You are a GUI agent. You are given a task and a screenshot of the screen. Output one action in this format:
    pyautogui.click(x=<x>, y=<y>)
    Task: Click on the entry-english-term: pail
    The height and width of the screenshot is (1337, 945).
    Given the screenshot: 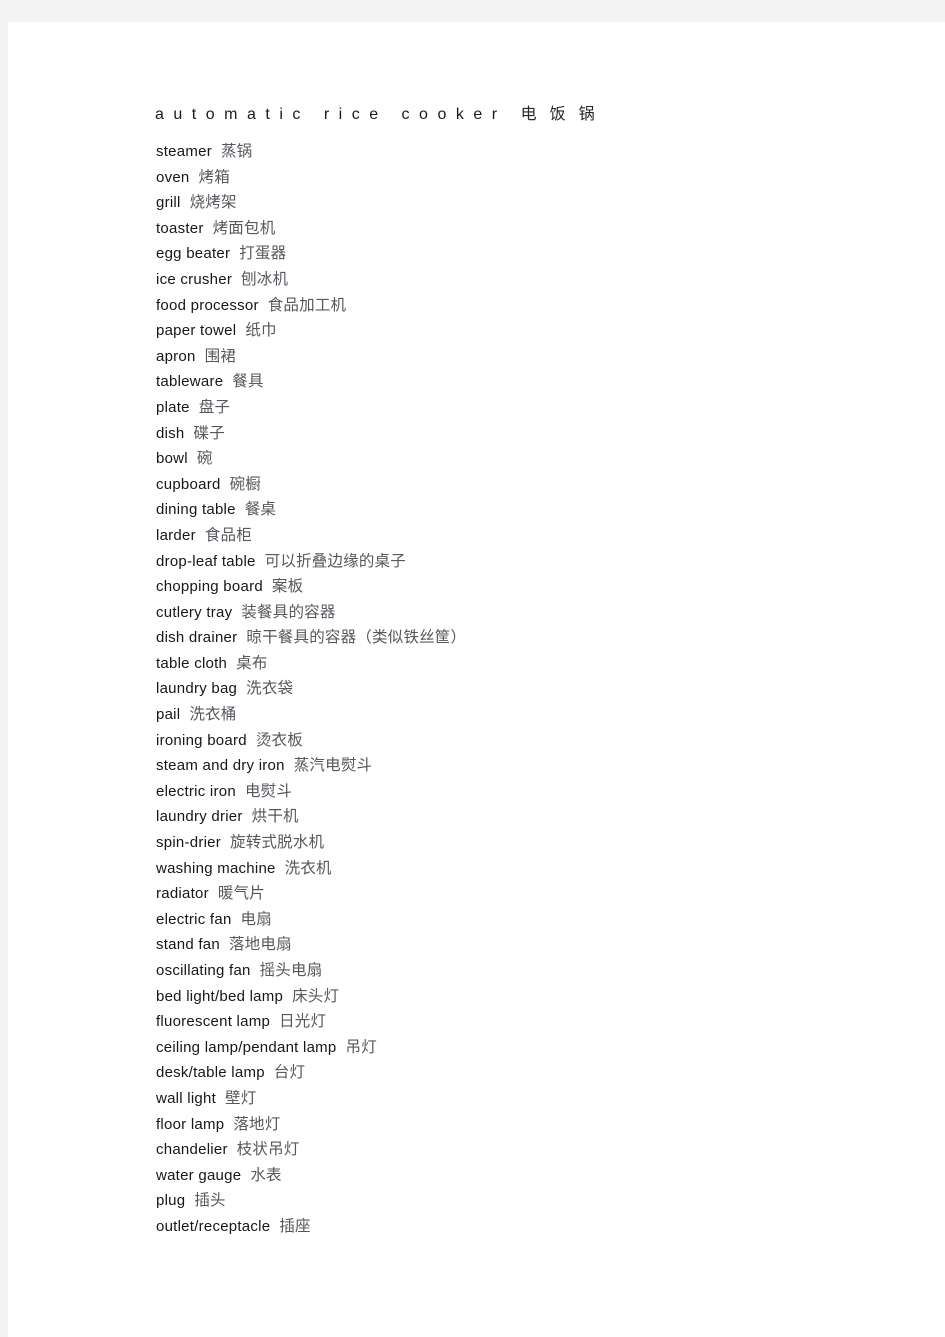 What is the action you would take?
    pyautogui.click(x=168, y=715)
    